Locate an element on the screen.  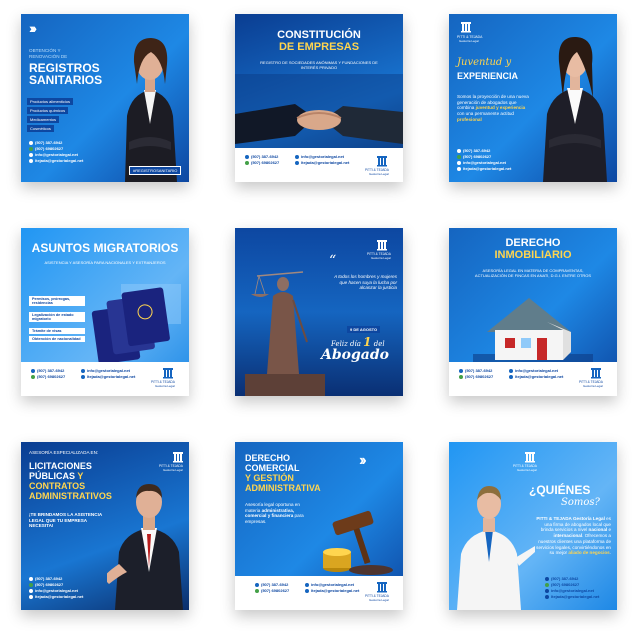
card-title-line2: DE EMPRESAS is located at coordinates (319, 47).